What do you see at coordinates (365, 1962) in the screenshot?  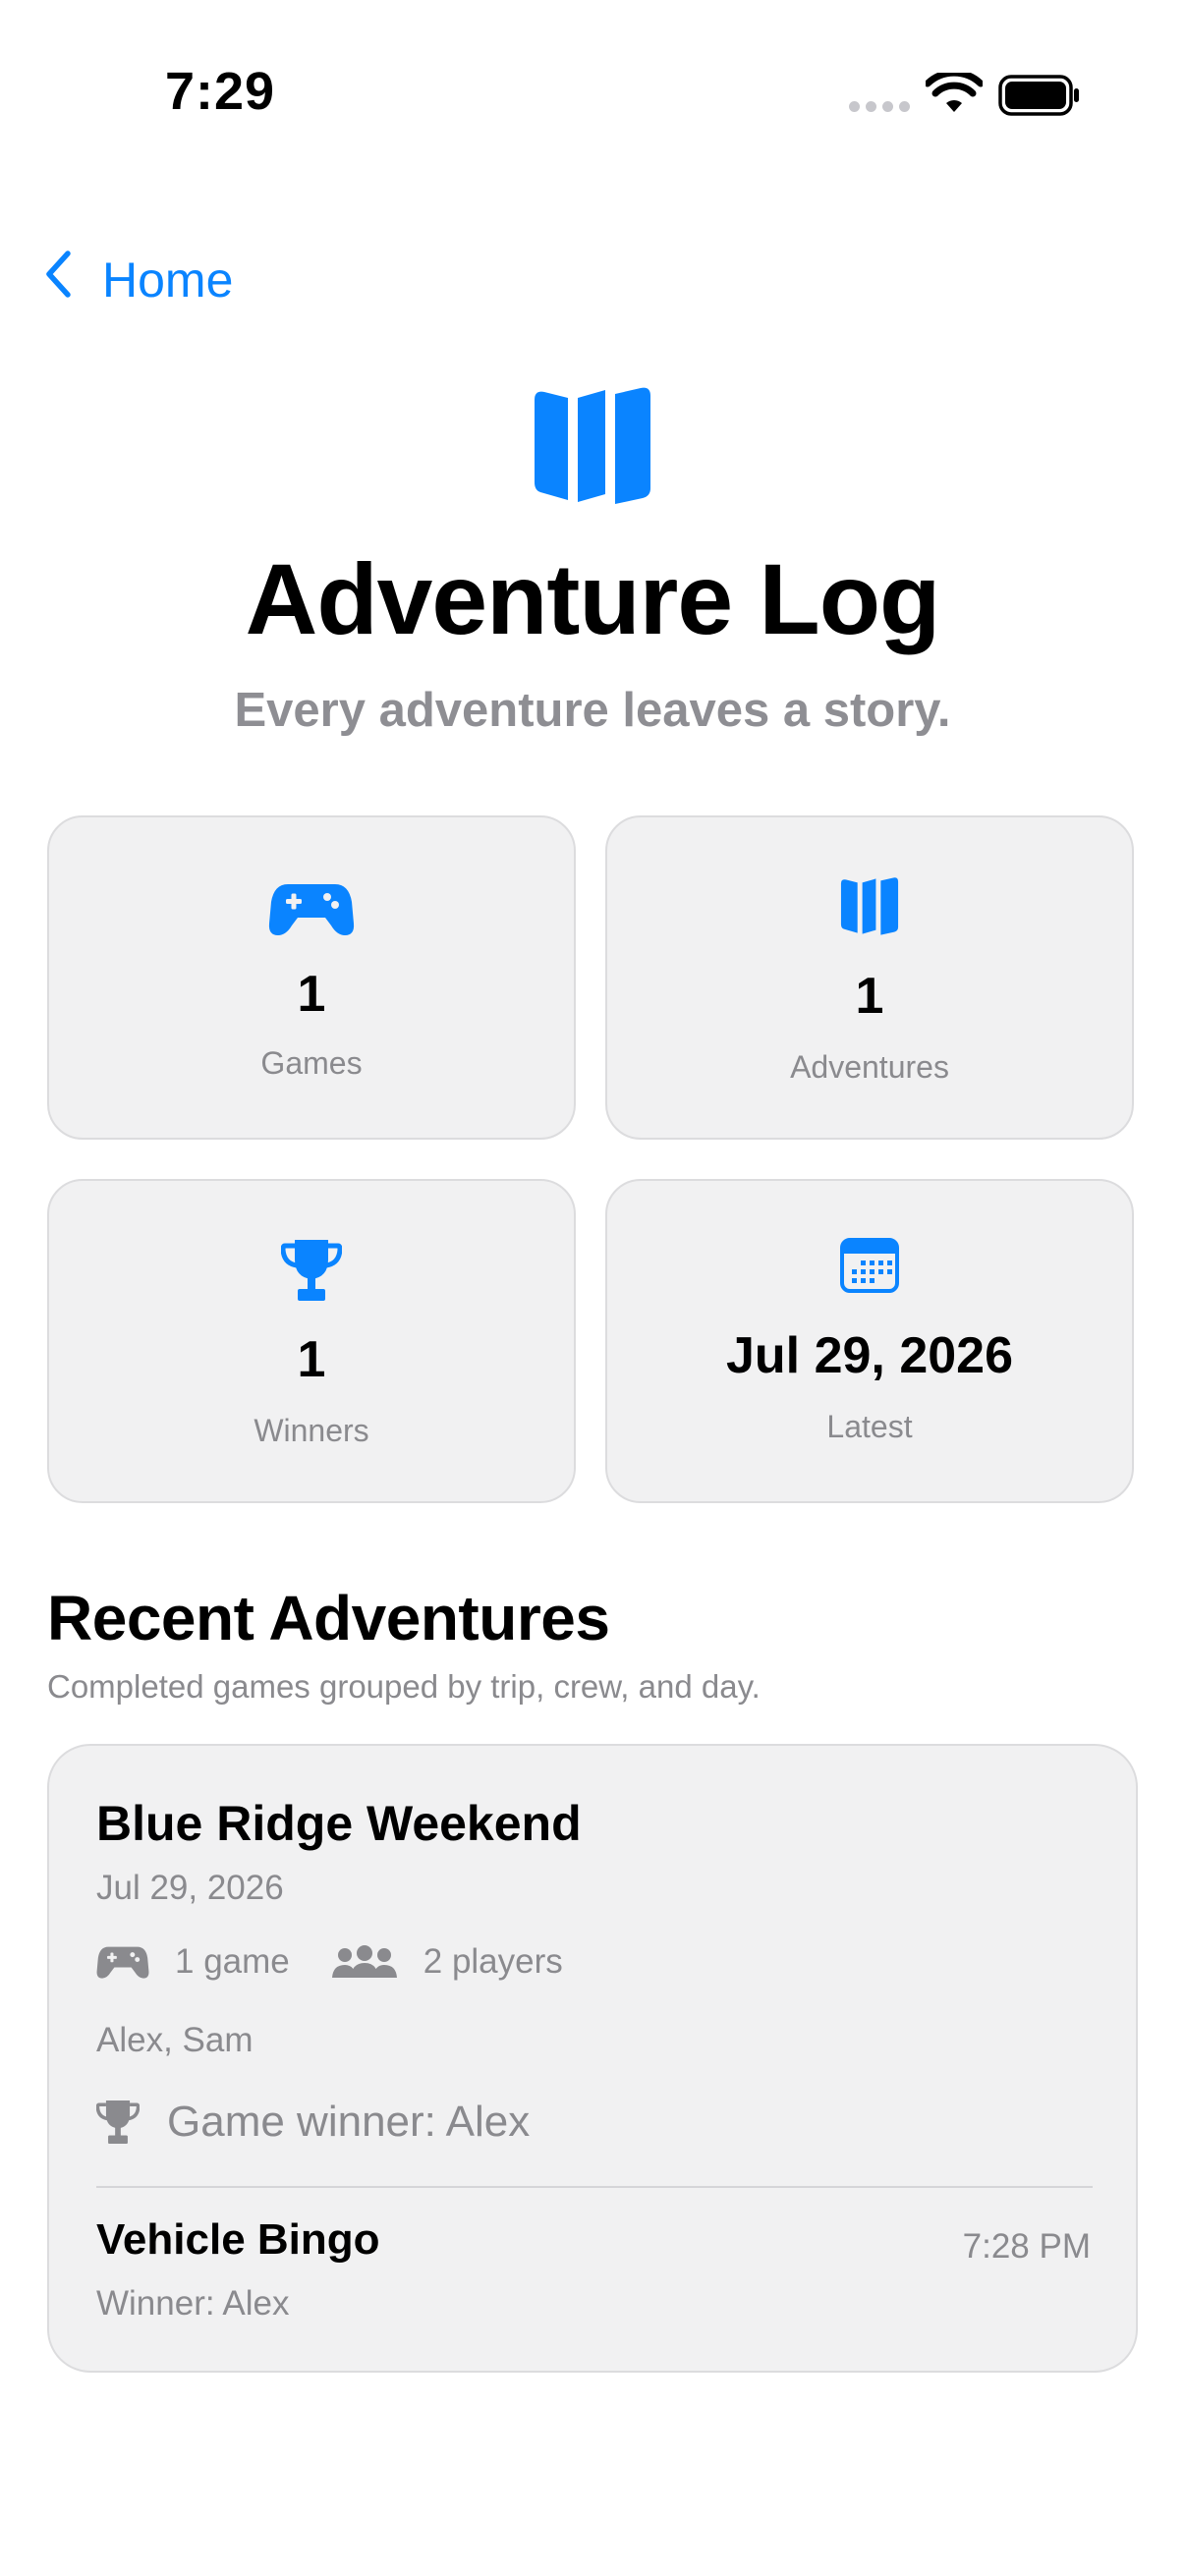 I see `people-icon` at bounding box center [365, 1962].